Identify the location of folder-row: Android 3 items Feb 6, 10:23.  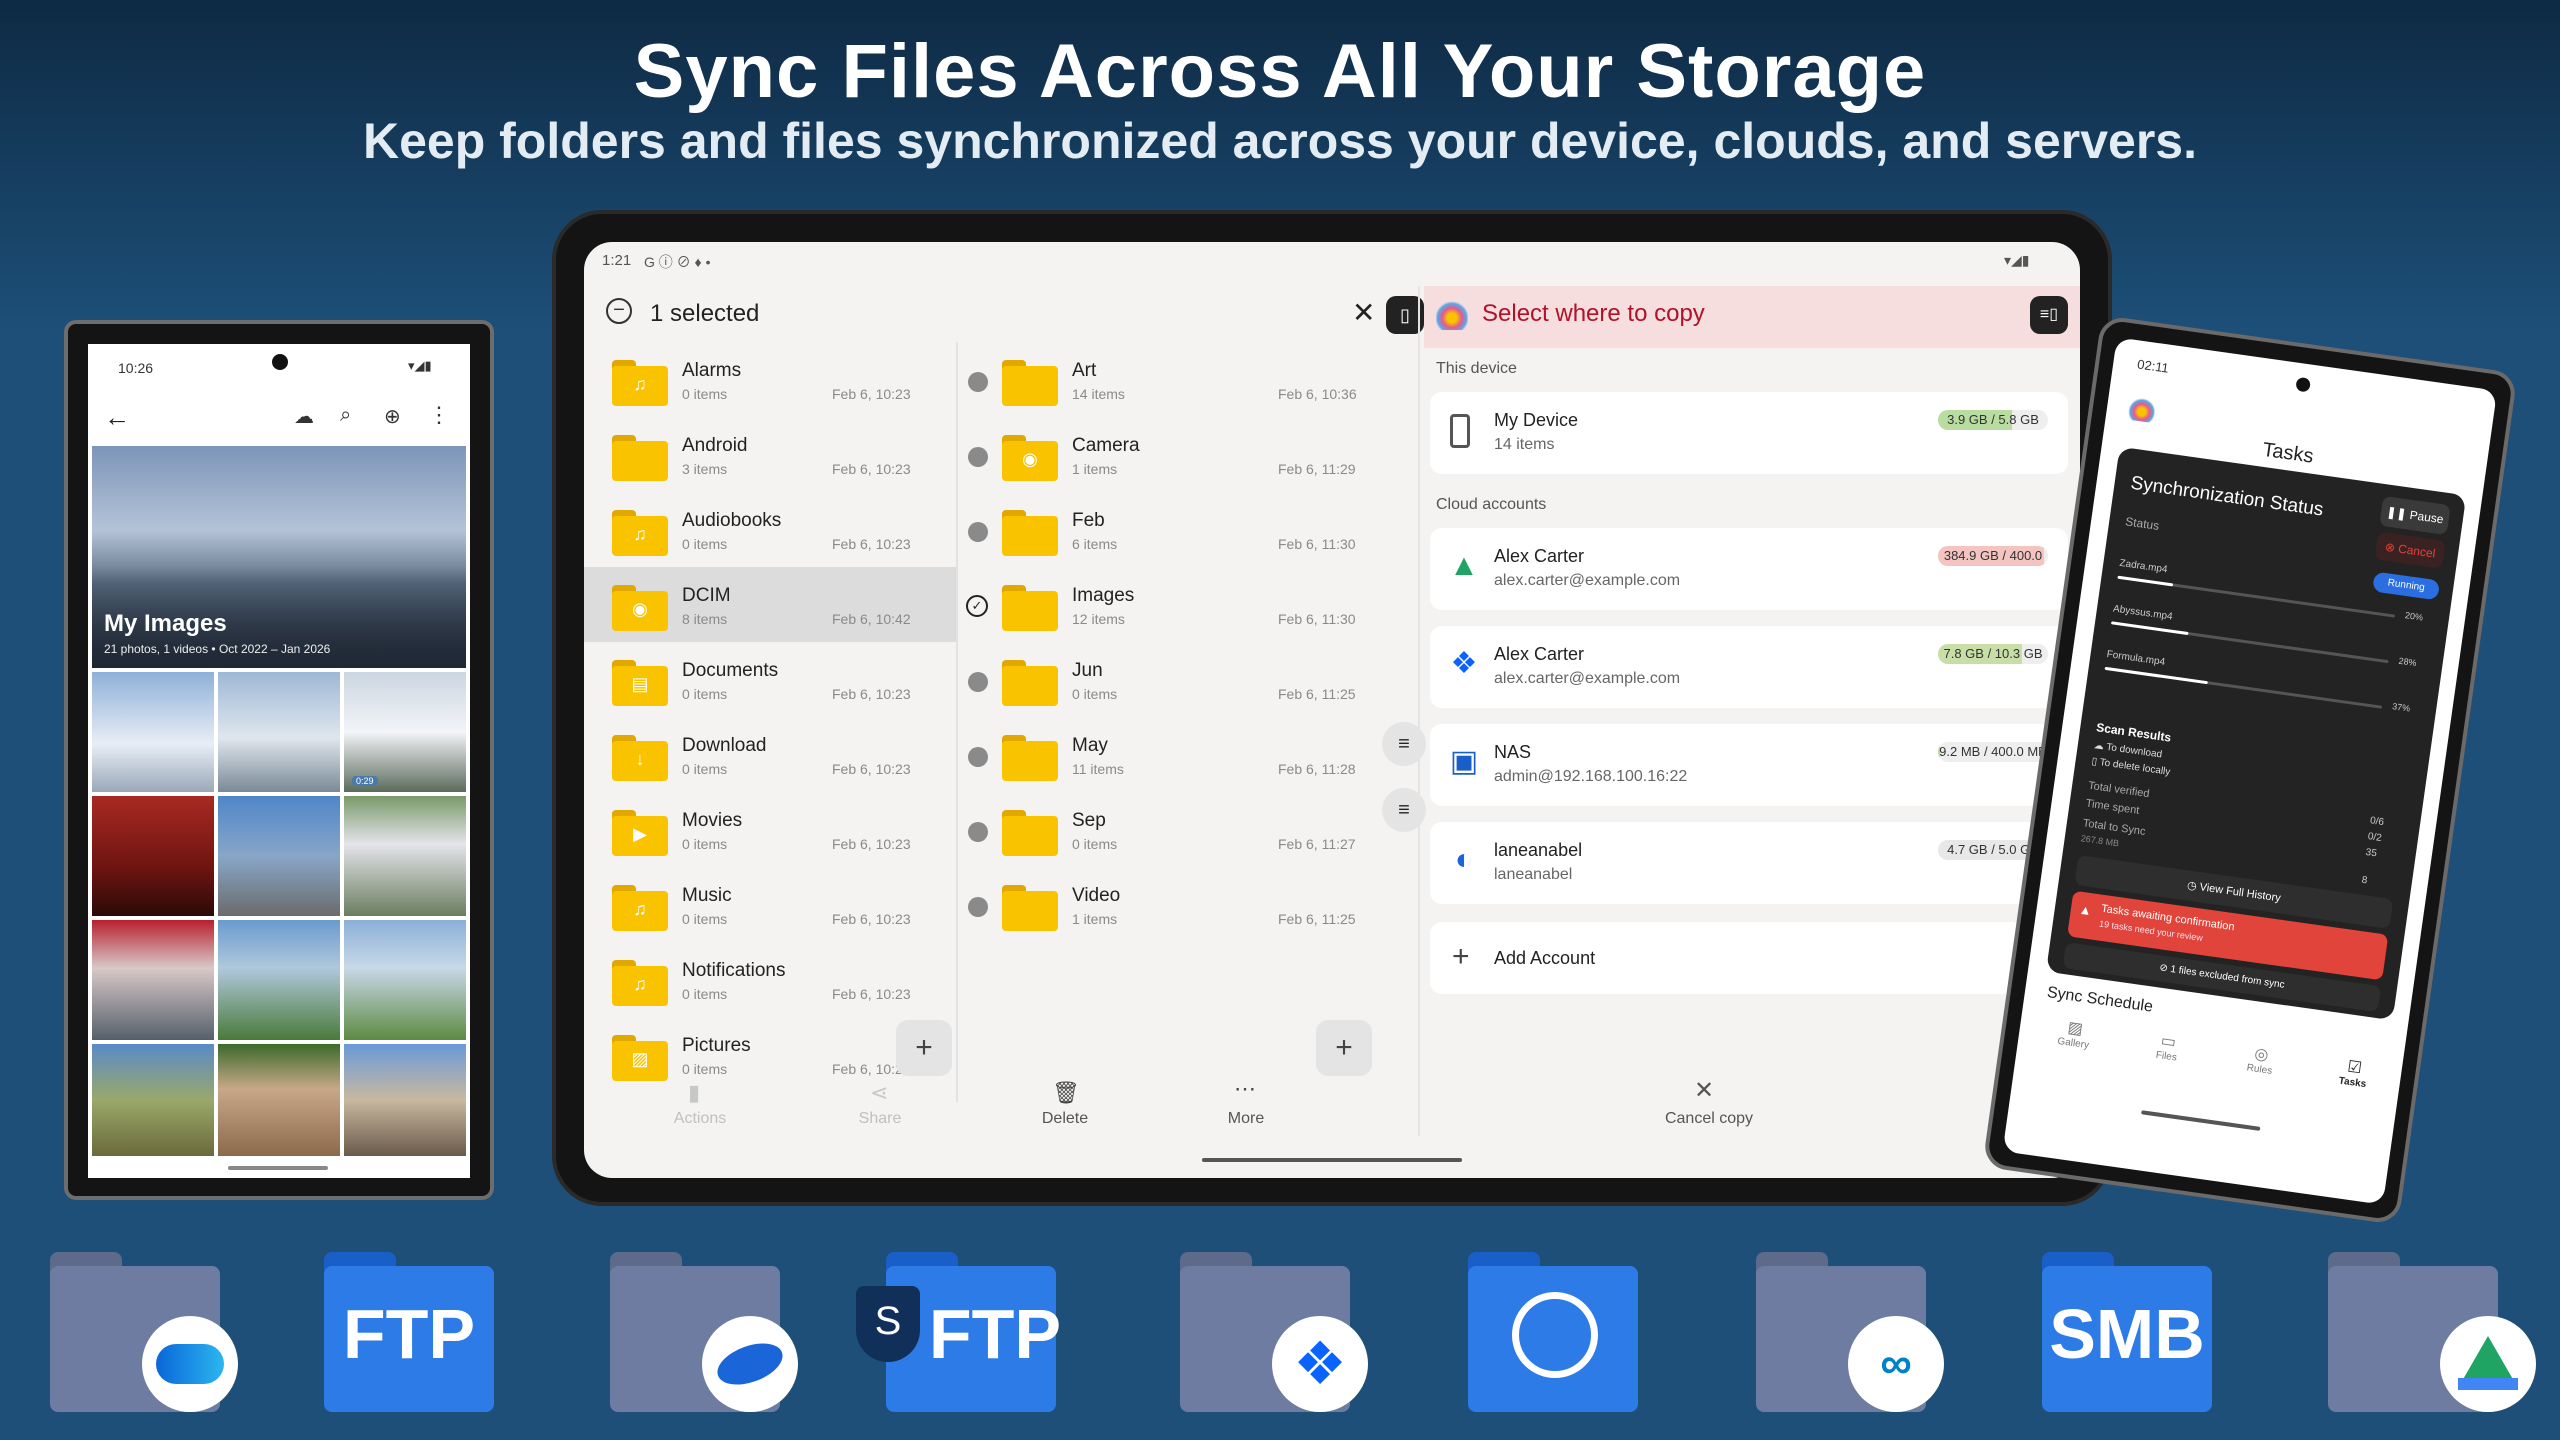
(770, 454).